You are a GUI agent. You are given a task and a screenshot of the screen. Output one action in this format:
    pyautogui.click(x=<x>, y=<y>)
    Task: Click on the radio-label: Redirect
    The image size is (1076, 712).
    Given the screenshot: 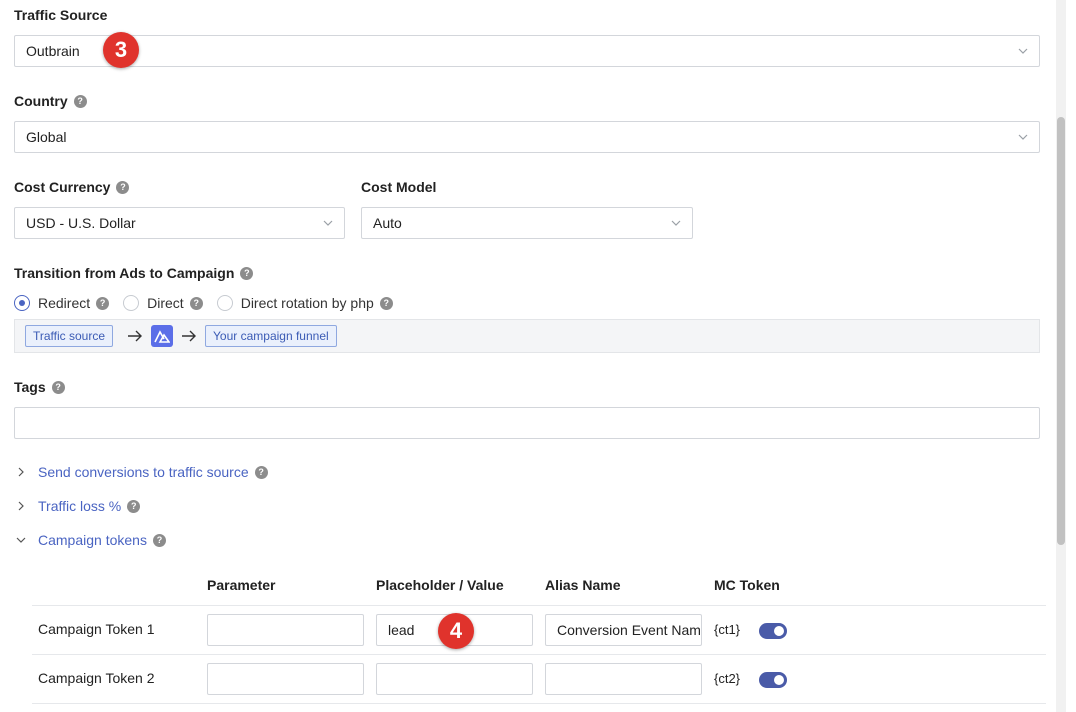 What is the action you would take?
    pyautogui.click(x=64, y=303)
    